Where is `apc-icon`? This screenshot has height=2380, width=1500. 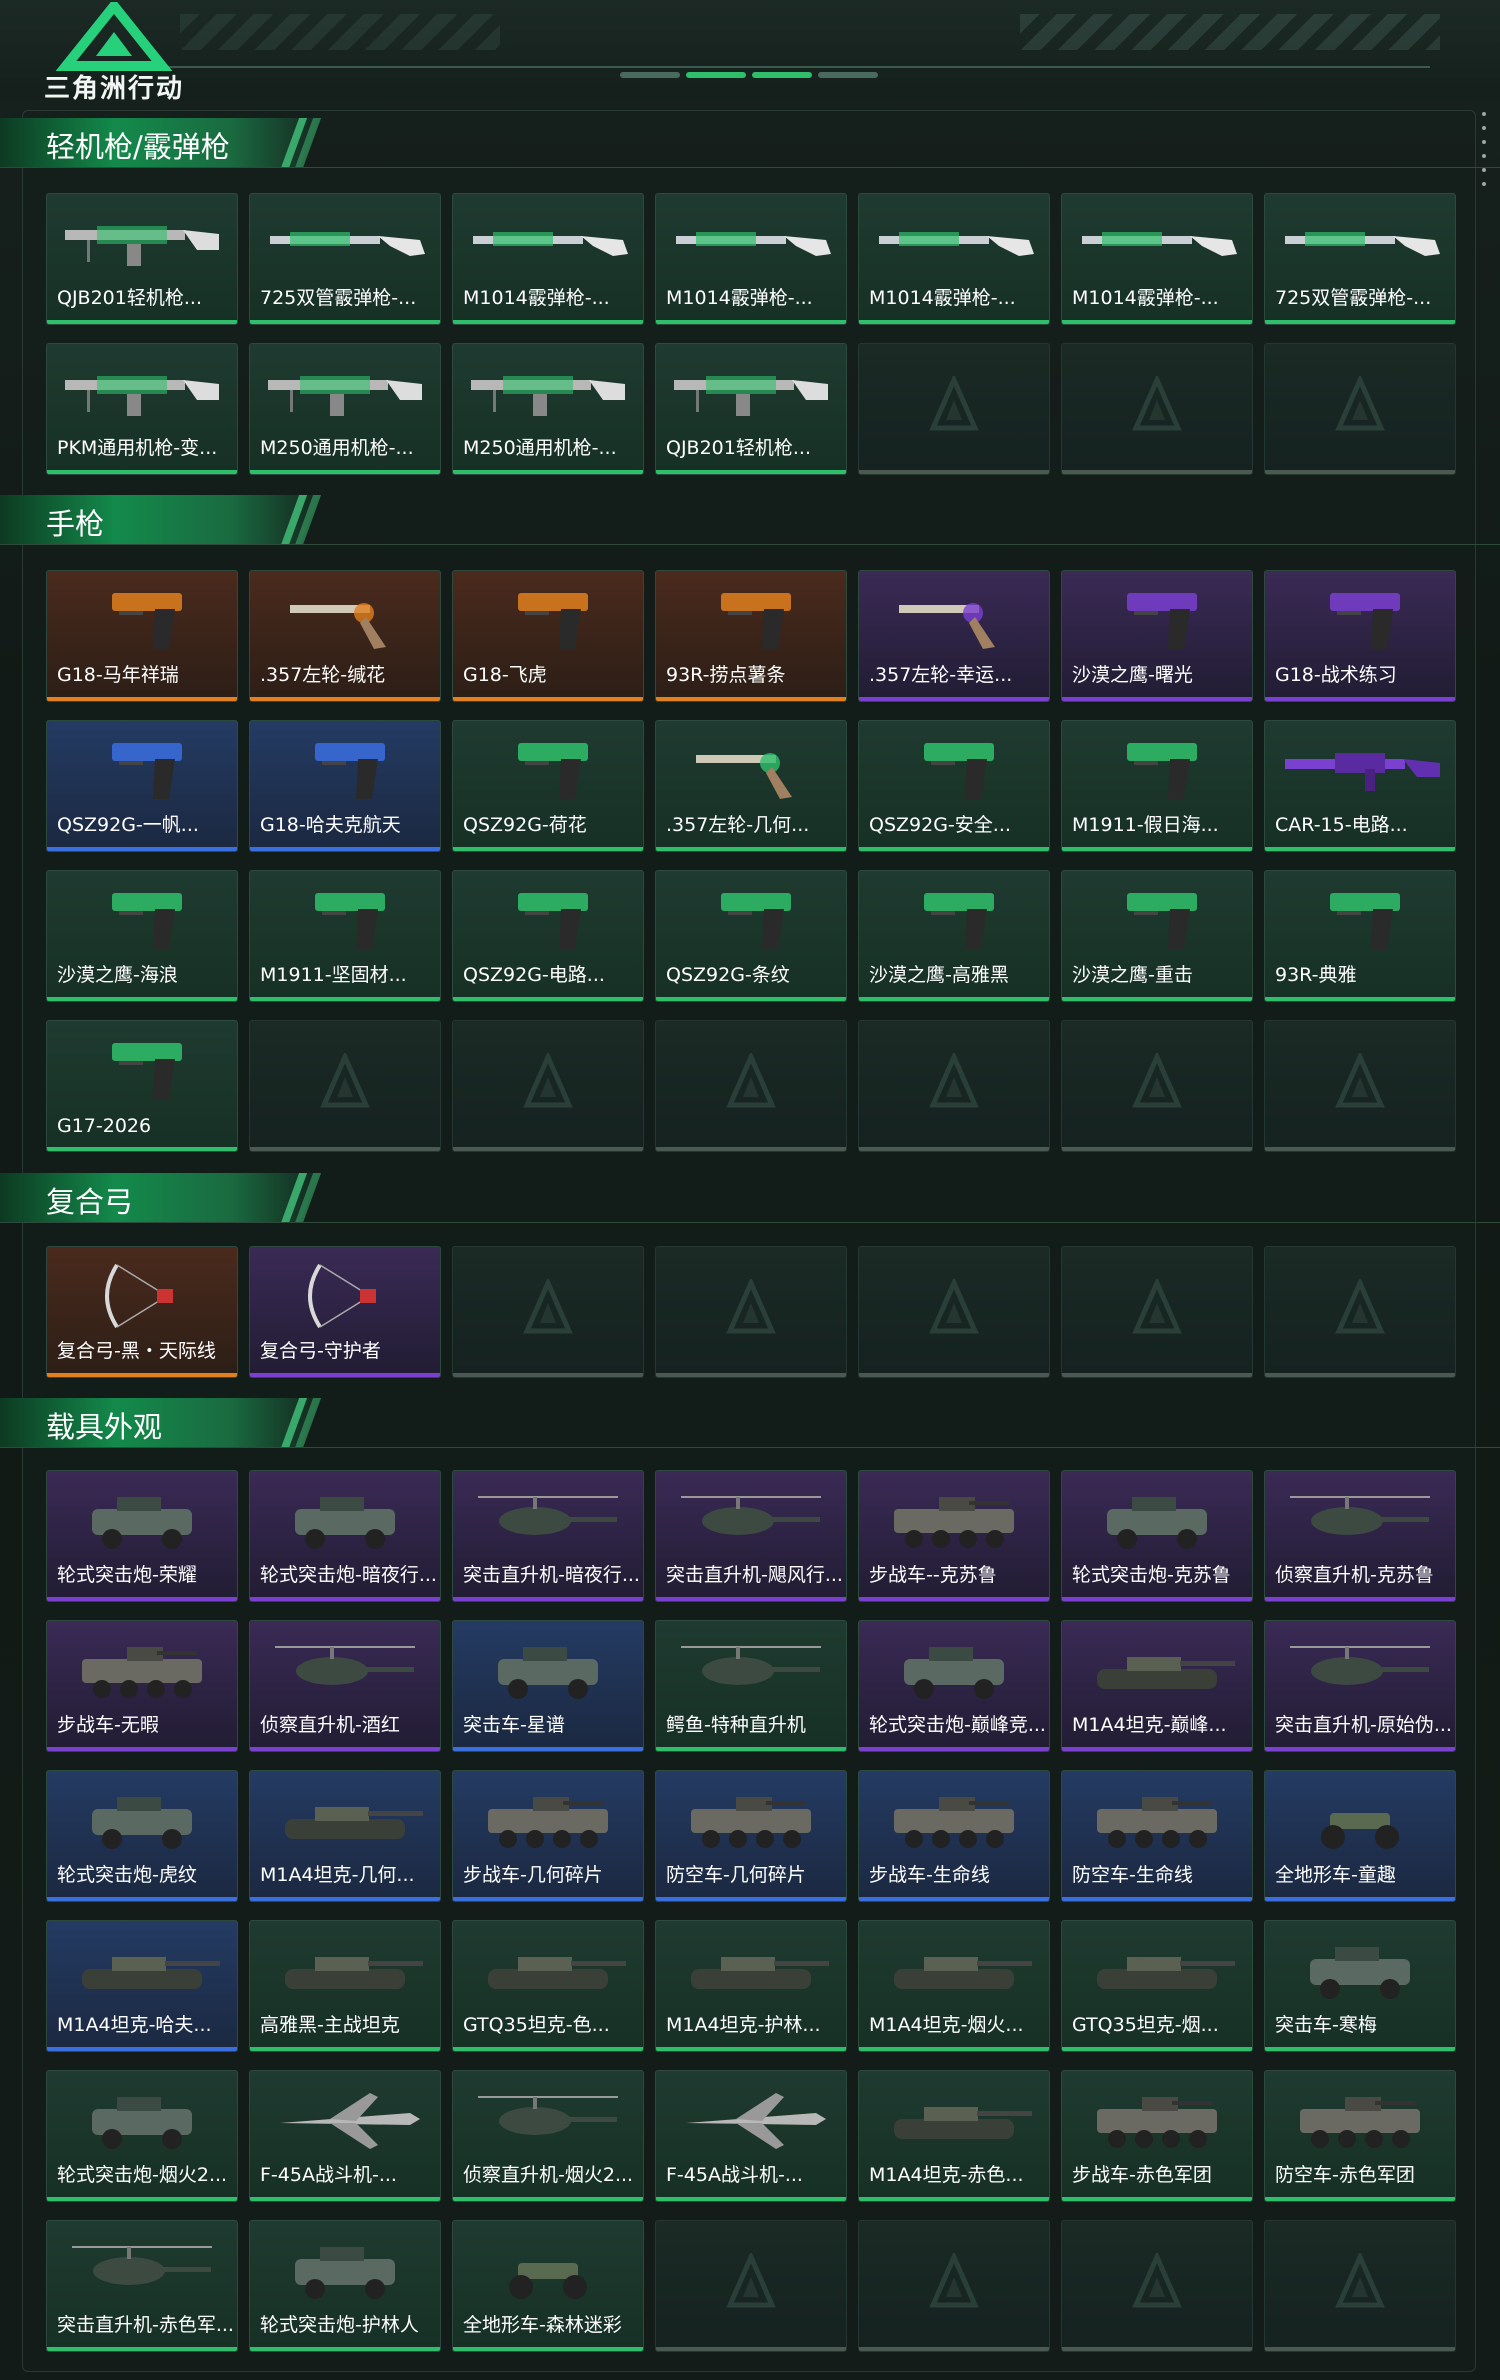 apc-icon is located at coordinates (954, 1520).